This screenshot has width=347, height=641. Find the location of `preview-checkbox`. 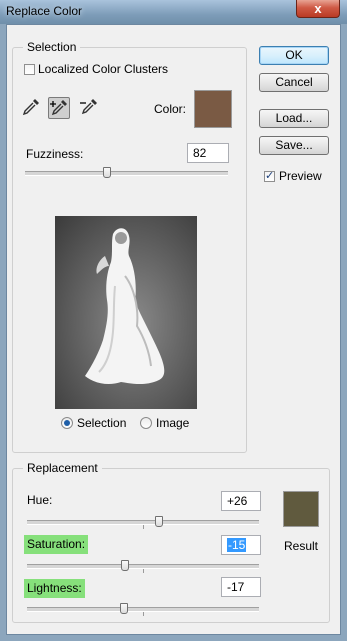

preview-checkbox is located at coordinates (269, 175).